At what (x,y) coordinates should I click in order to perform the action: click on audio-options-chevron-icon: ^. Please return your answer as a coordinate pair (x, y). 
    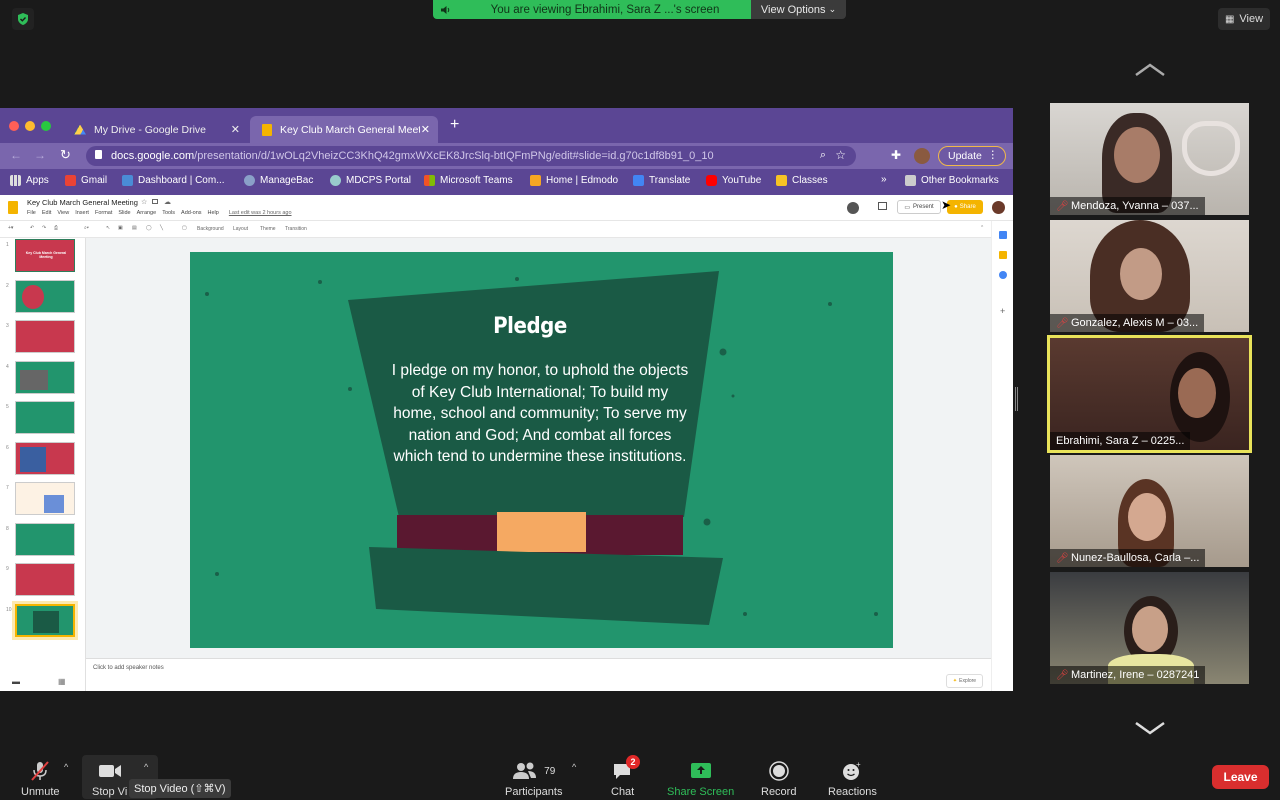
    Looking at the image, I should click on (66, 767).